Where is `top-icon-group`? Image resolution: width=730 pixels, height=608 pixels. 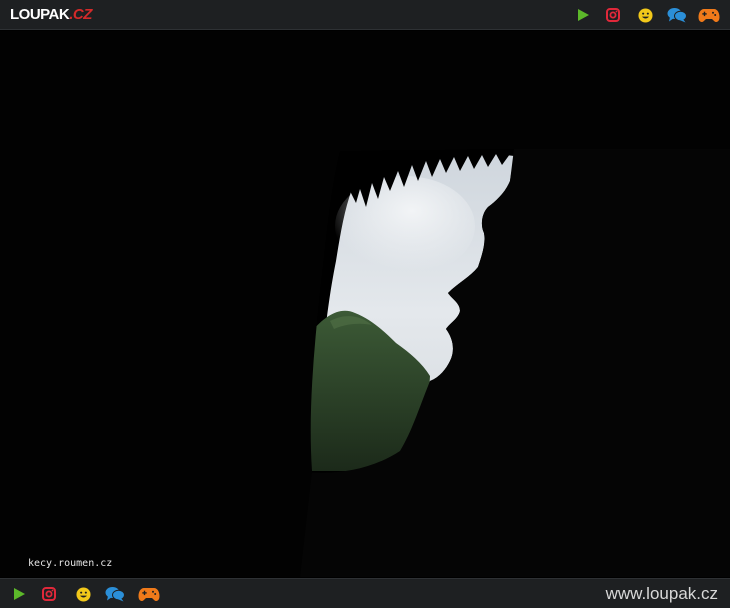 top-icon-group is located at coordinates (646, 15).